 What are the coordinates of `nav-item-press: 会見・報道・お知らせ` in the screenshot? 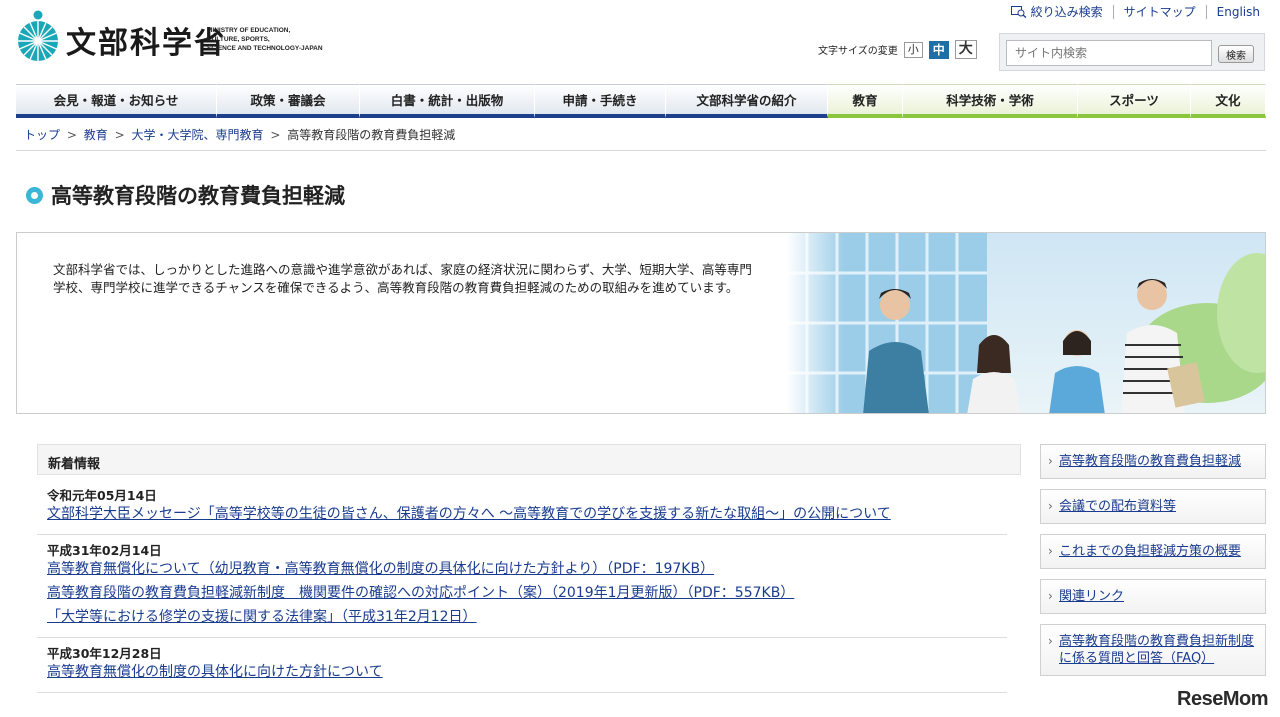 It's located at (116, 101).